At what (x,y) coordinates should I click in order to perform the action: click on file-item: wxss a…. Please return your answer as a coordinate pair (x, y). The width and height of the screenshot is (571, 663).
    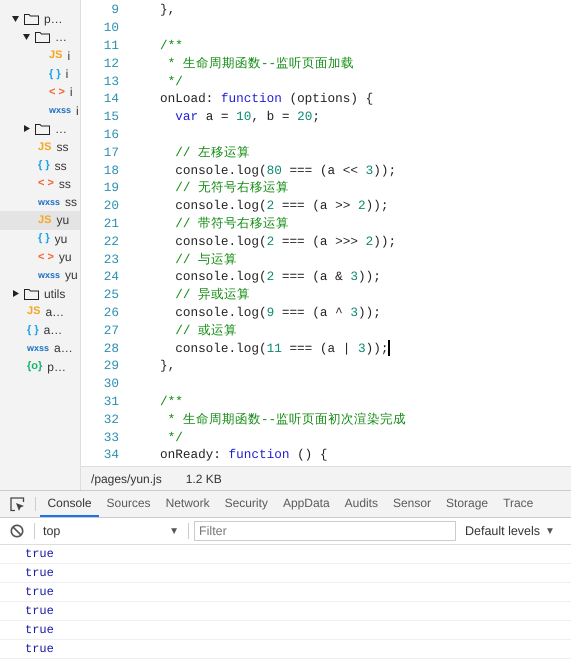
    Looking at the image, I should click on (40, 348).